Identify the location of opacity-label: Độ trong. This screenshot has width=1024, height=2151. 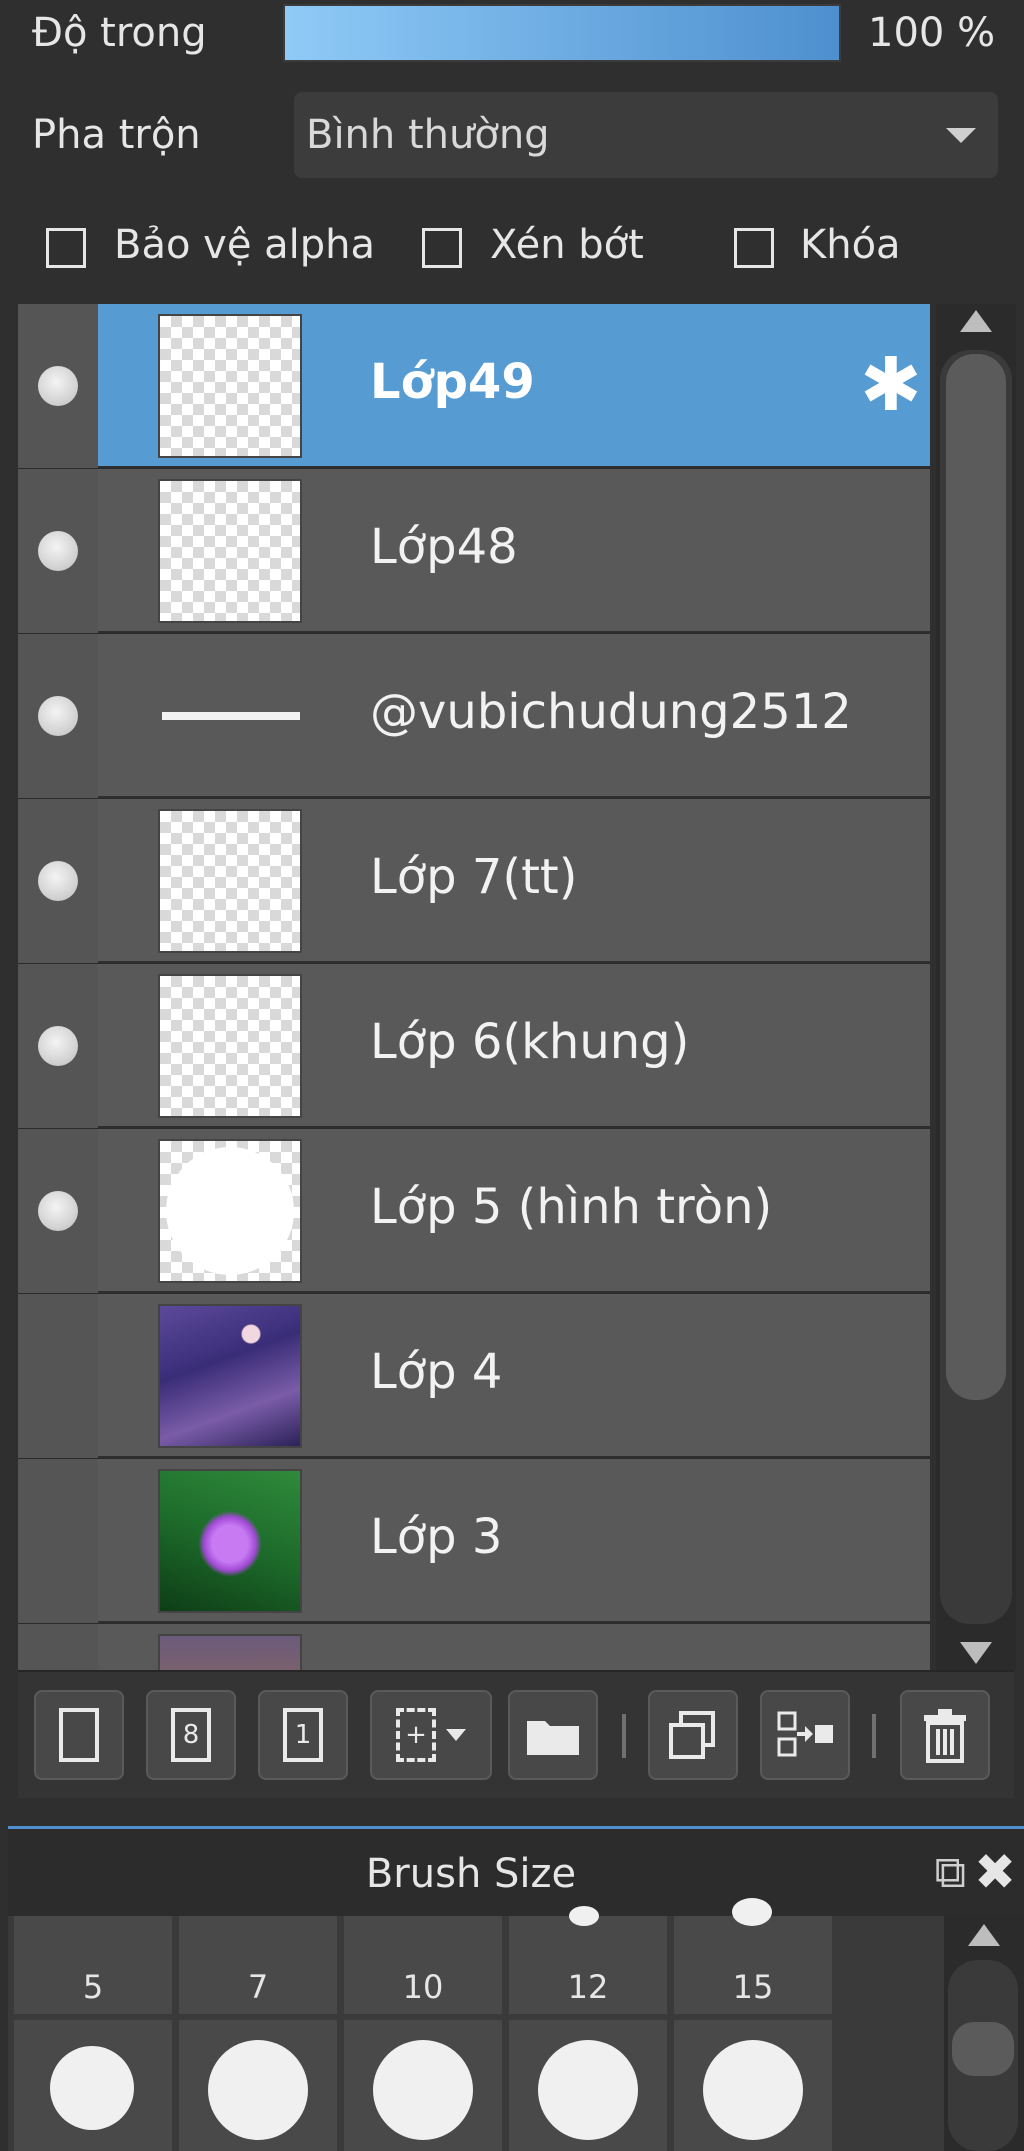
(119, 33).